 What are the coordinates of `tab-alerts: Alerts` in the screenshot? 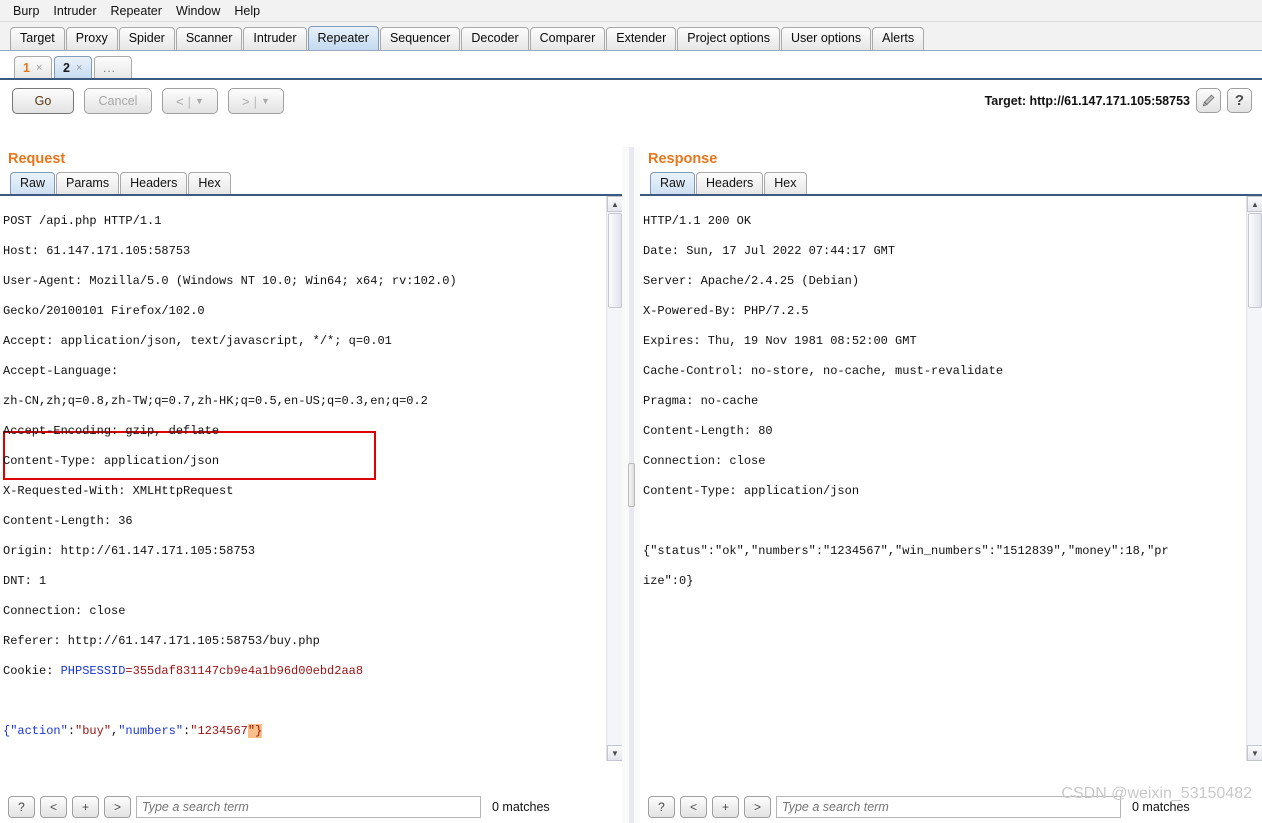 It's located at (898, 38).